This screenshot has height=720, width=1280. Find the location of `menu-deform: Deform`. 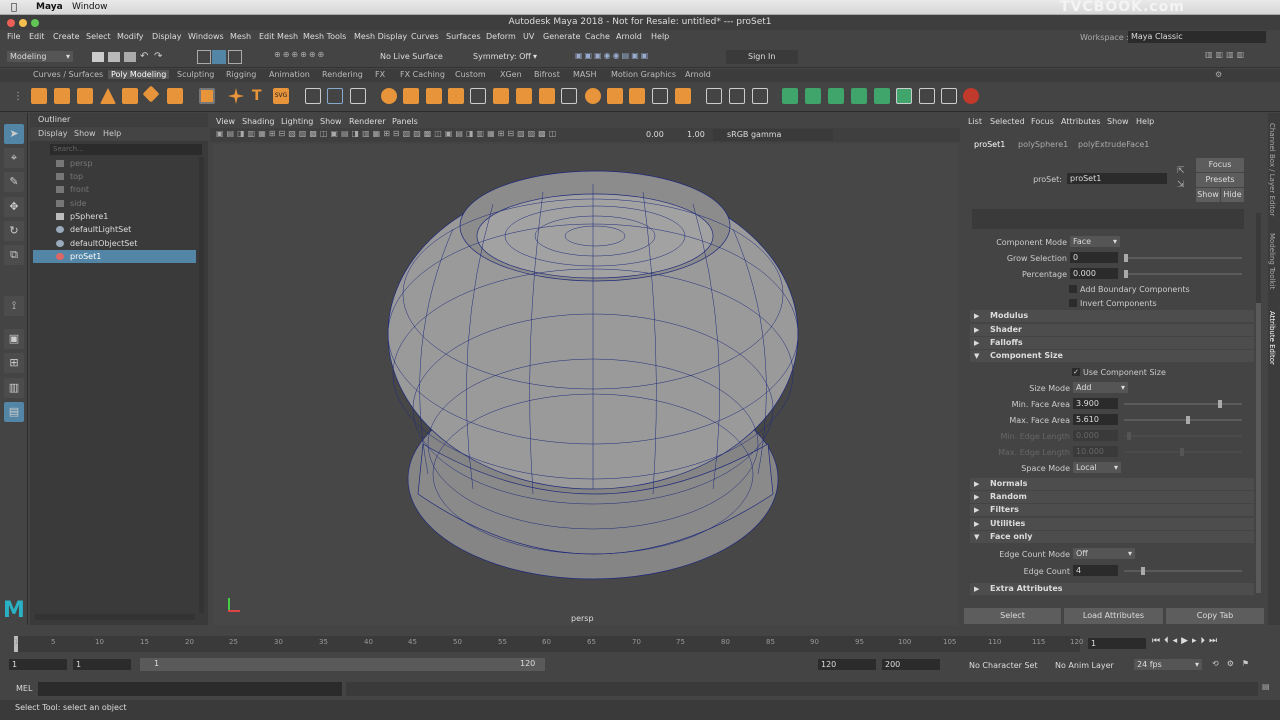

menu-deform: Deform is located at coordinates (501, 36).